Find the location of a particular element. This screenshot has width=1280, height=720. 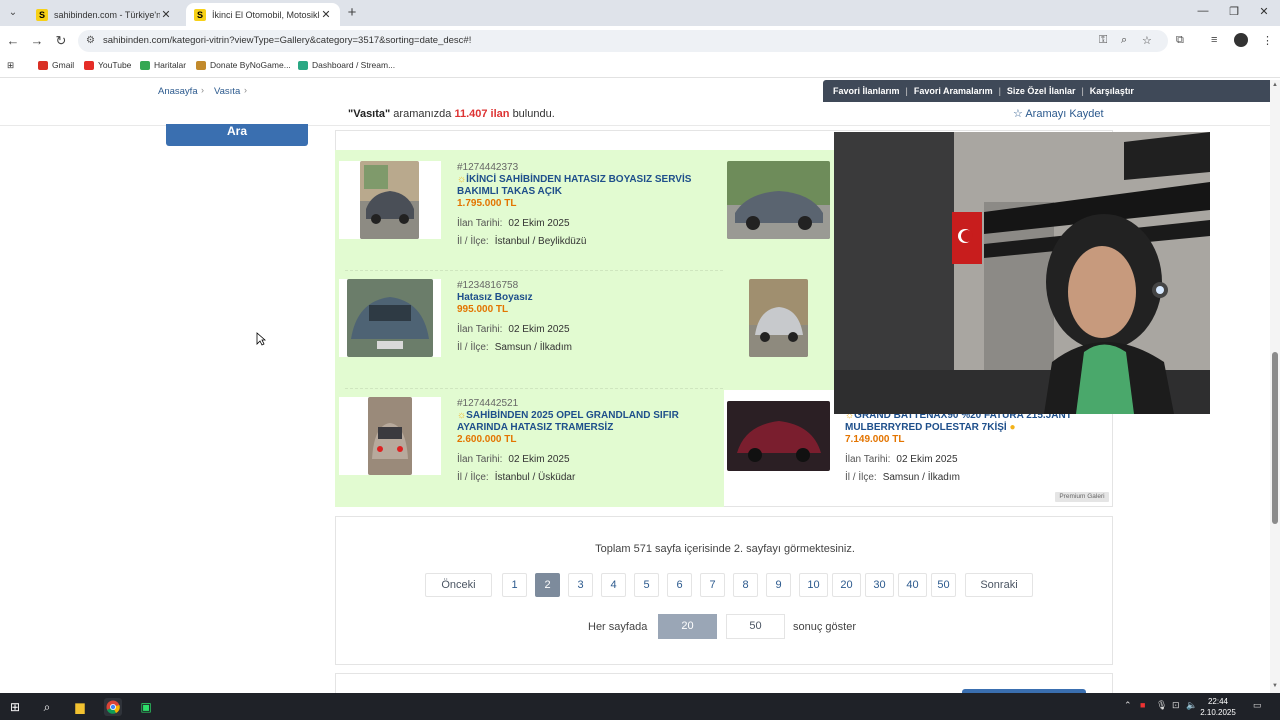

chrome-icon is located at coordinates (113, 707).